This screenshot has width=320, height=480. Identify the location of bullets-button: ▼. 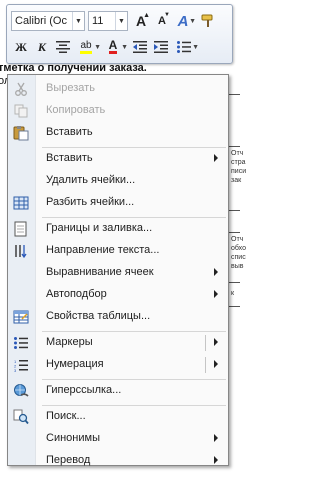
(185, 47).